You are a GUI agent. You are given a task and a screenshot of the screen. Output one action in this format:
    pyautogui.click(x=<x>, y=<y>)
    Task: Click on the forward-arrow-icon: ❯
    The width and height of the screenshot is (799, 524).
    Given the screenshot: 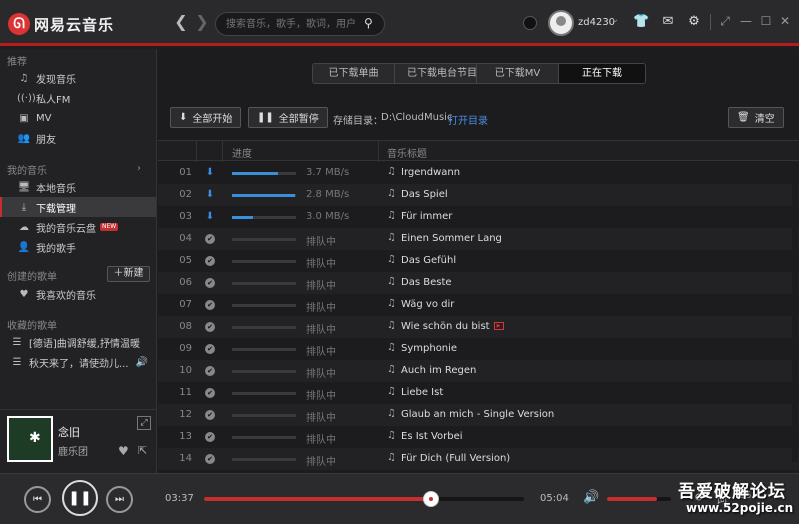 What is the action you would take?
    pyautogui.click(x=202, y=22)
    